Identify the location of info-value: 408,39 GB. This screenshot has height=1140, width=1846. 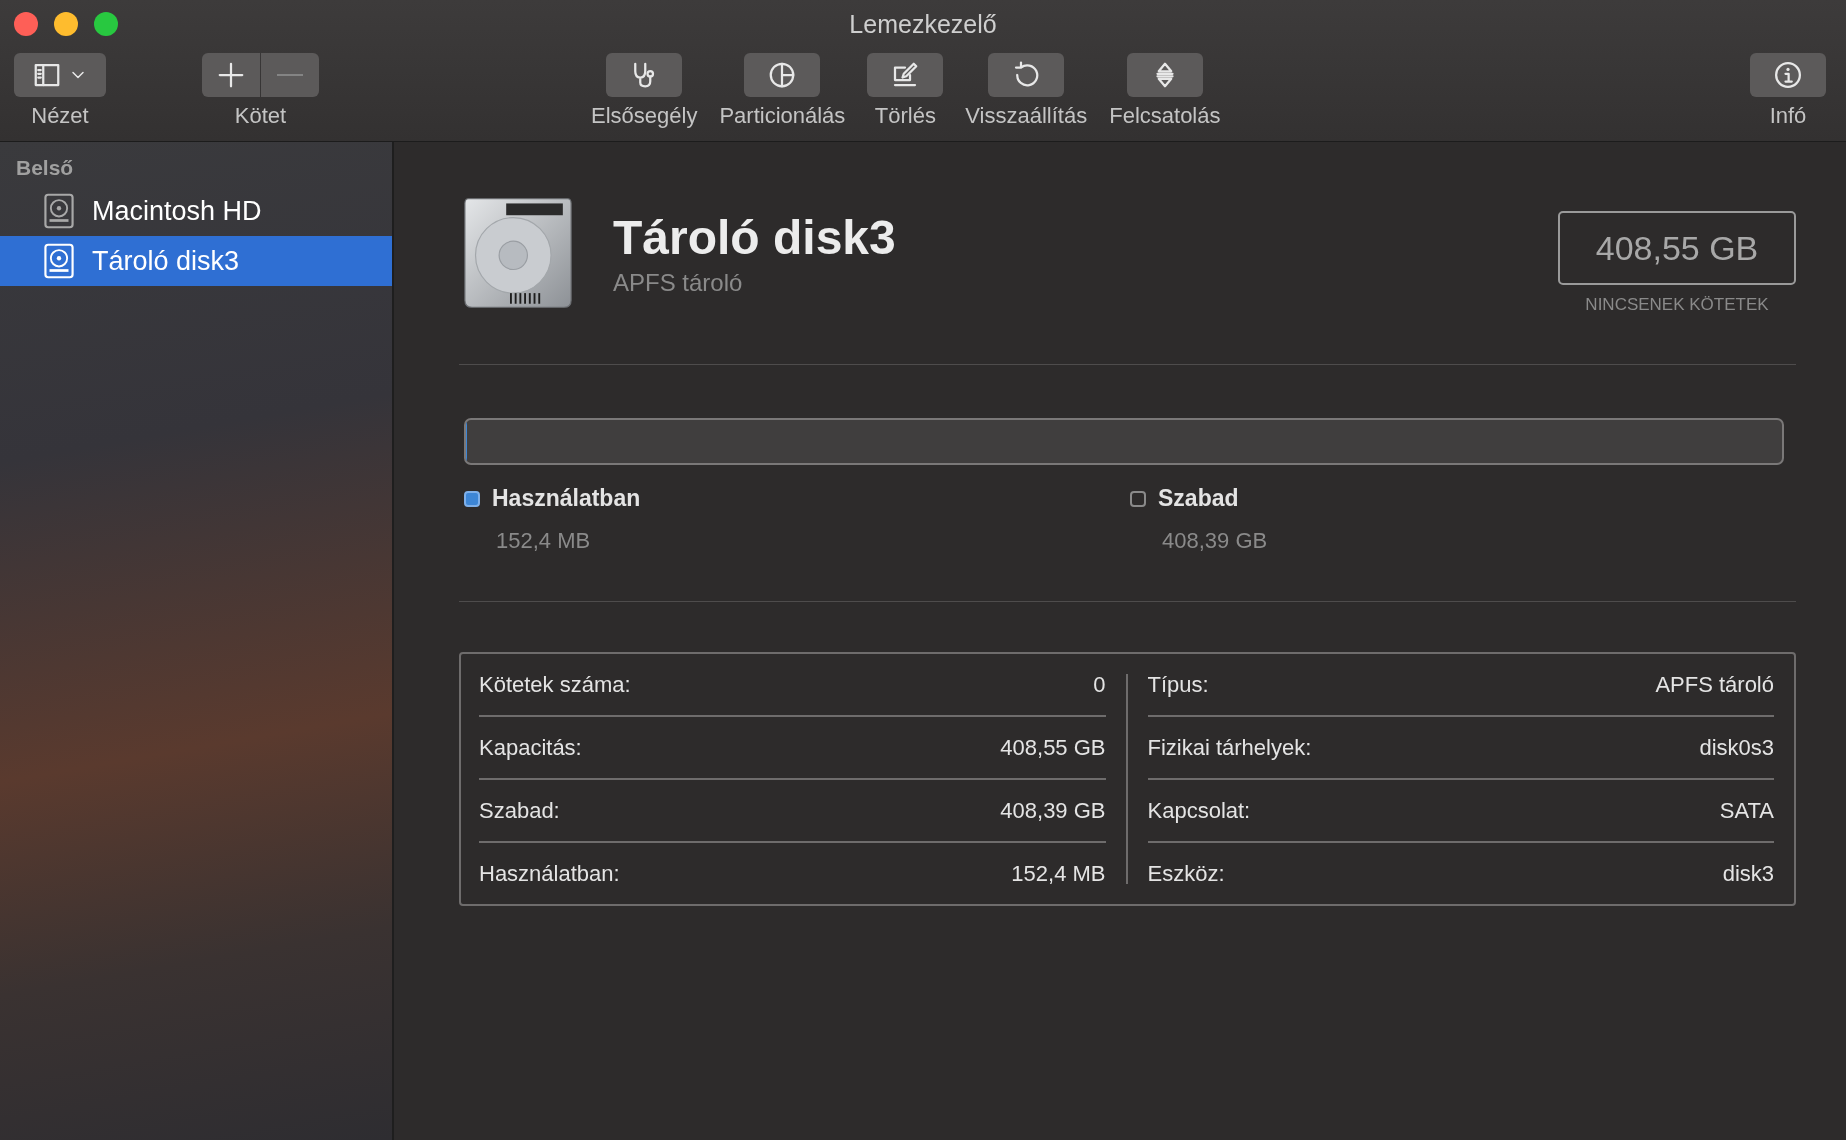
(1053, 810).